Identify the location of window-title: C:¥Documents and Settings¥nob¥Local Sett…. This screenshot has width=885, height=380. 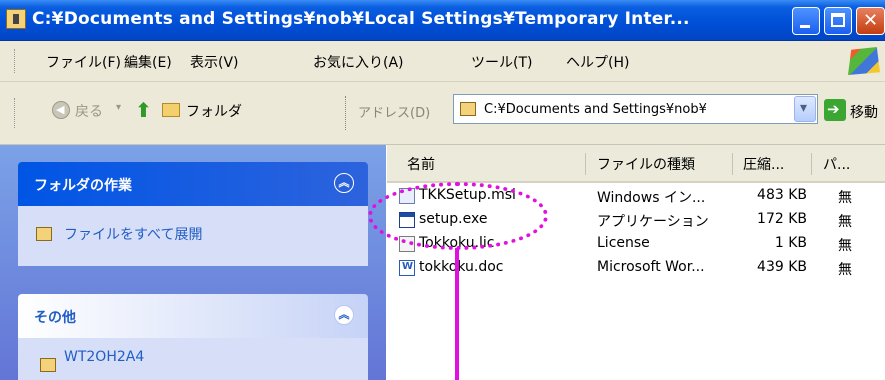
(361, 19).